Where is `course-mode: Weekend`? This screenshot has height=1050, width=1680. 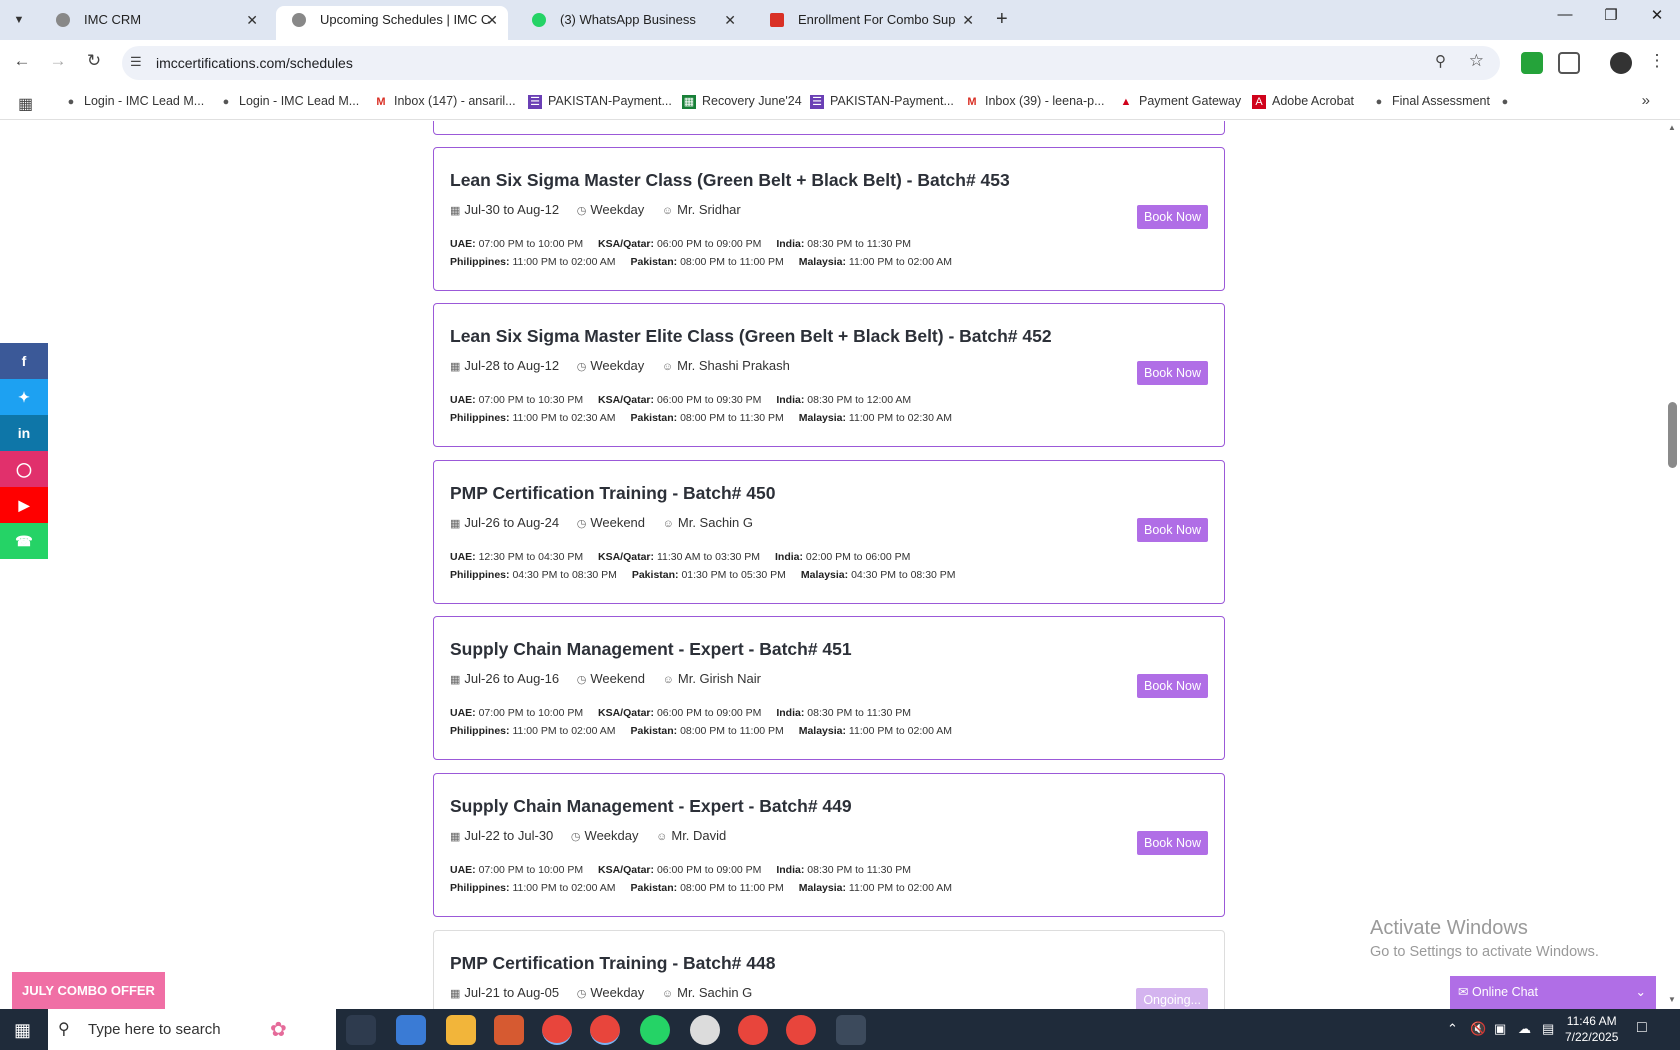
course-mode: Weekend is located at coordinates (618, 678).